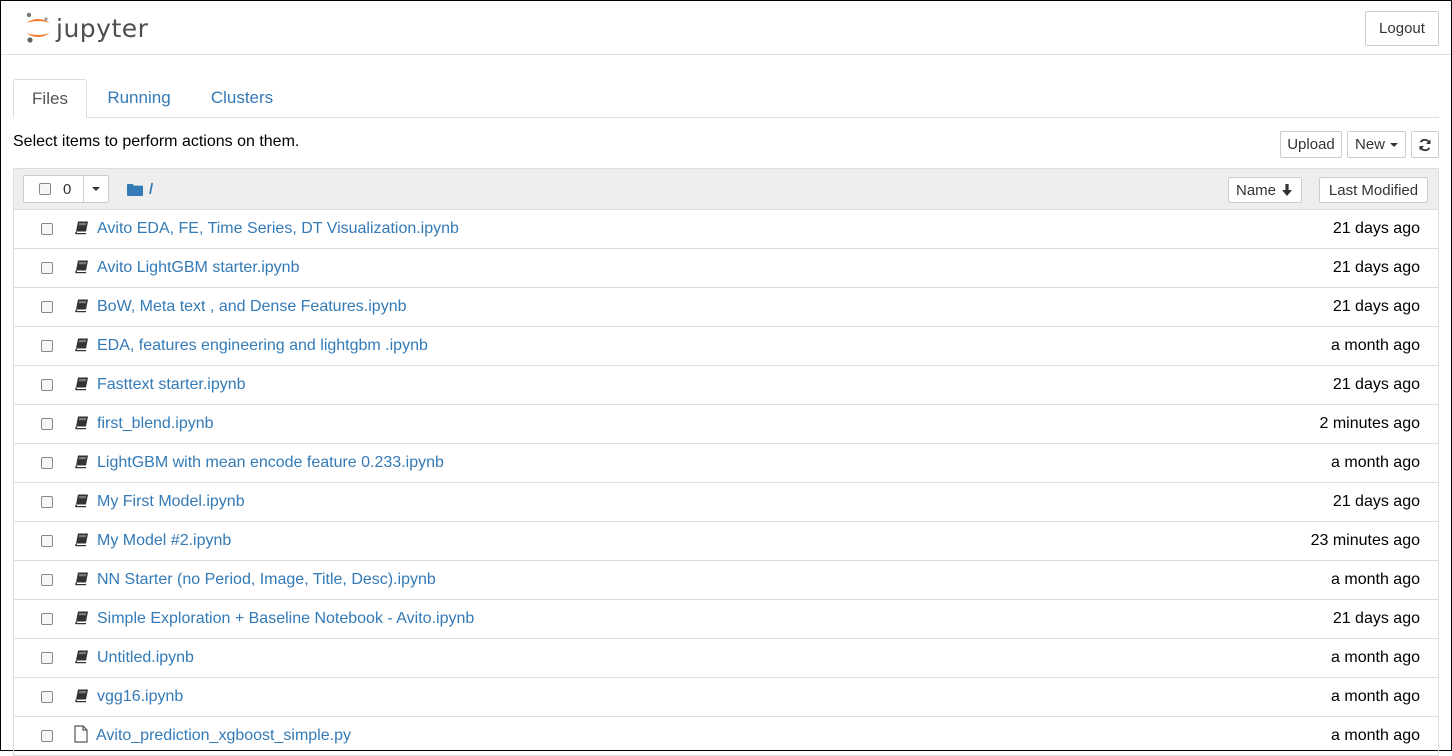 This screenshot has height=756, width=1452. I want to click on arrow-down-icon, so click(1287, 190).